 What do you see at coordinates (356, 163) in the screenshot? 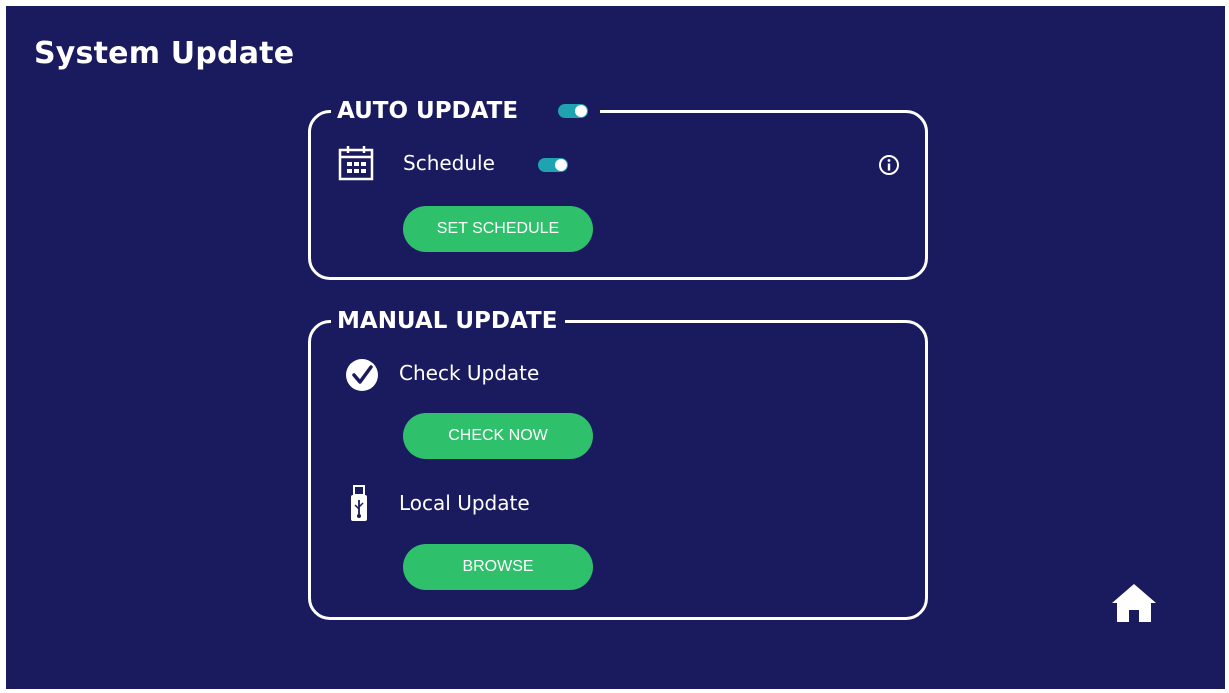
I see `calendar-icon` at bounding box center [356, 163].